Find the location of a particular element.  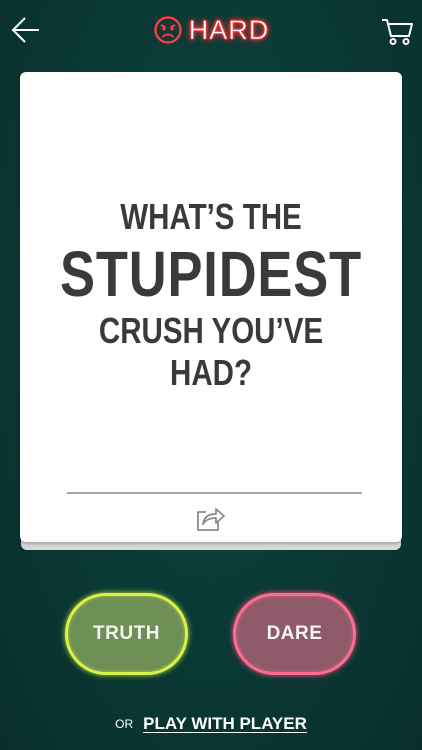

truth-button: TRUTH is located at coordinates (126, 634).